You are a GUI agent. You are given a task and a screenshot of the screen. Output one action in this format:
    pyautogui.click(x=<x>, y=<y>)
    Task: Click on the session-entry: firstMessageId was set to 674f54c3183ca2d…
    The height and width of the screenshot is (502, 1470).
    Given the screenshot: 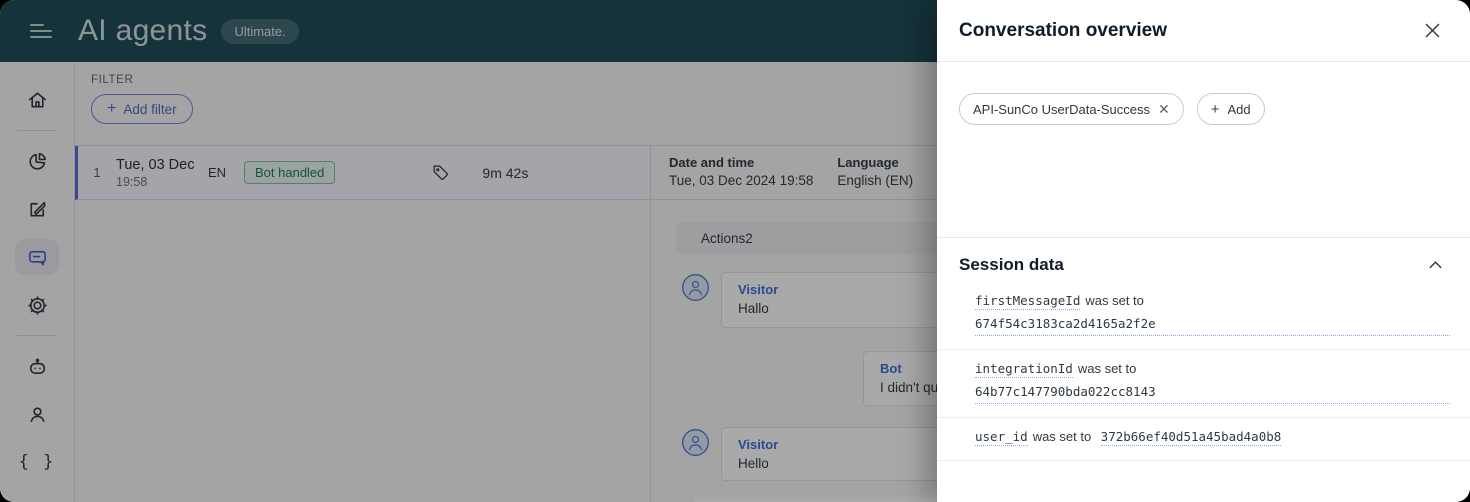 What is the action you would take?
    pyautogui.click(x=1203, y=320)
    